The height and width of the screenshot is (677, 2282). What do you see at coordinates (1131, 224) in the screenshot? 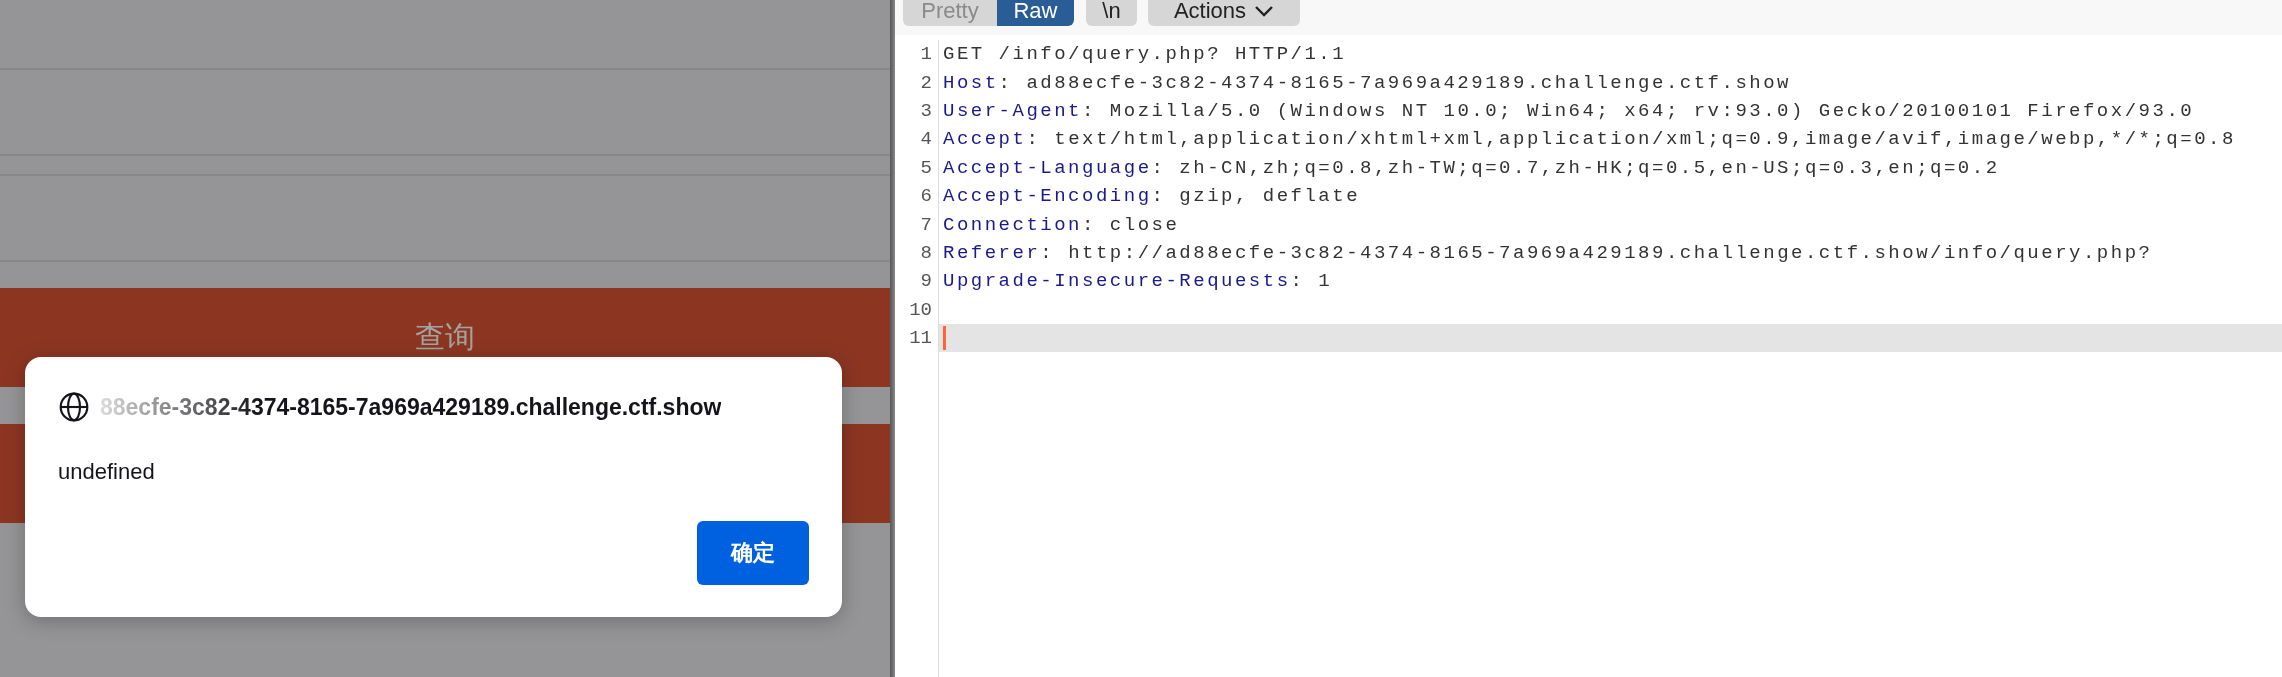
I see `header-value: : close` at bounding box center [1131, 224].